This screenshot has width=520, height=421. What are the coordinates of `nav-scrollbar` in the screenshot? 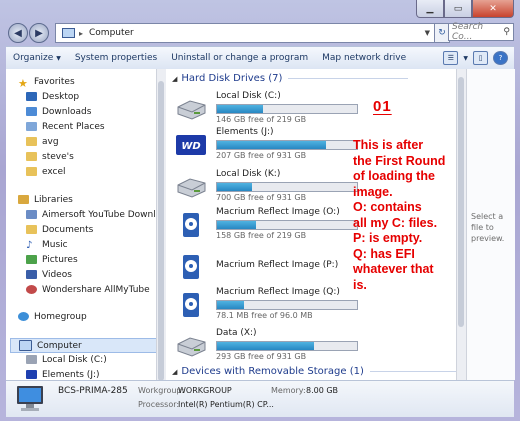 It's located at (161, 225).